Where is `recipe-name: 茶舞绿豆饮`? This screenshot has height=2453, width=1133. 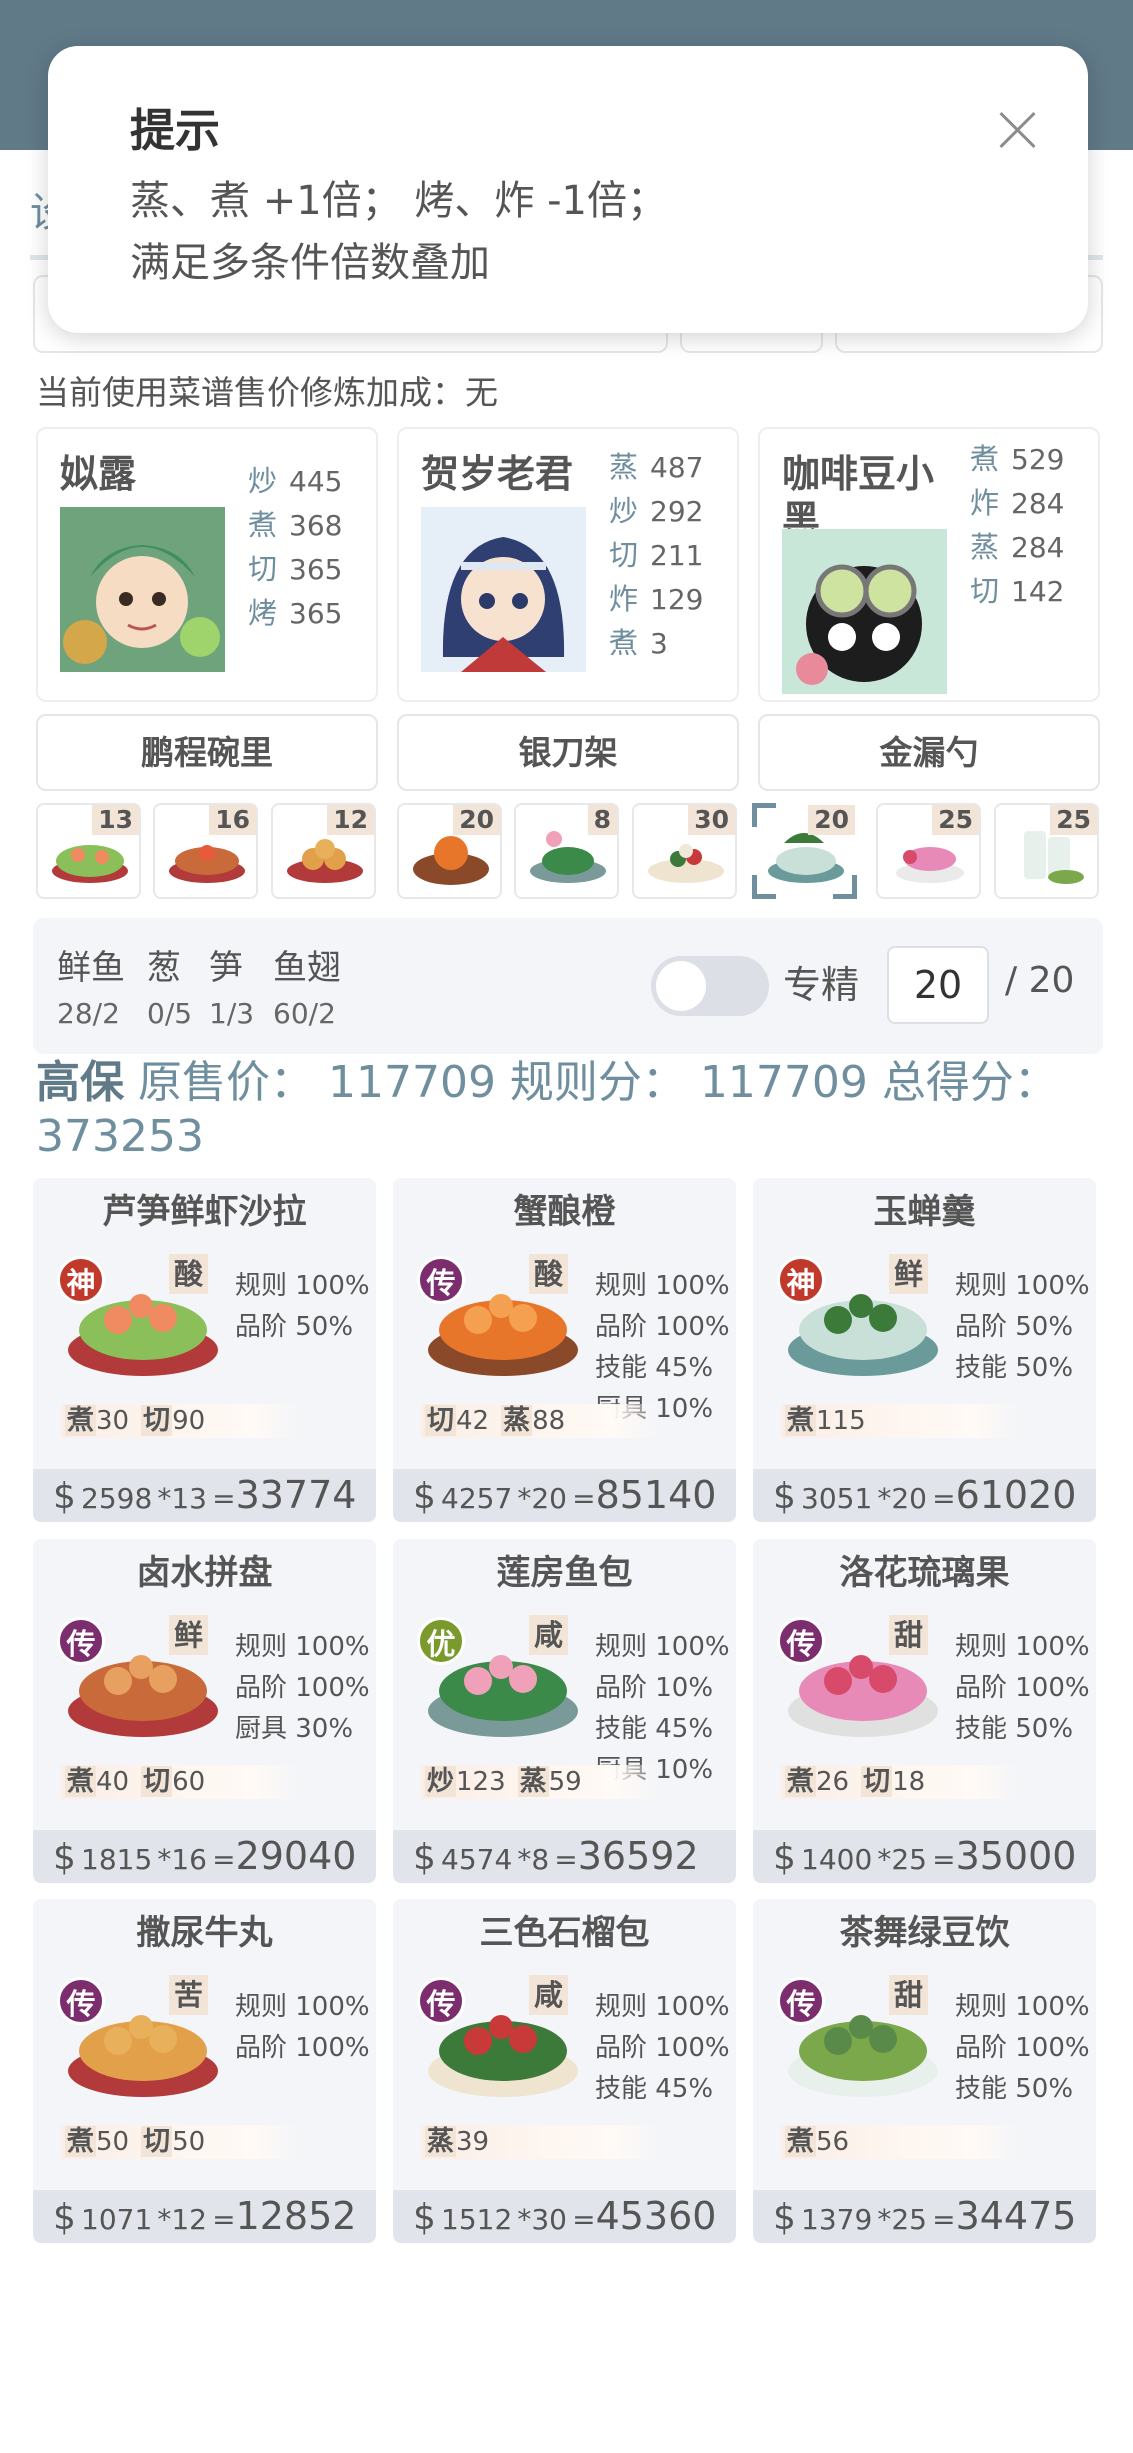
recipe-name: 茶舞绿豆饮 is located at coordinates (924, 1933).